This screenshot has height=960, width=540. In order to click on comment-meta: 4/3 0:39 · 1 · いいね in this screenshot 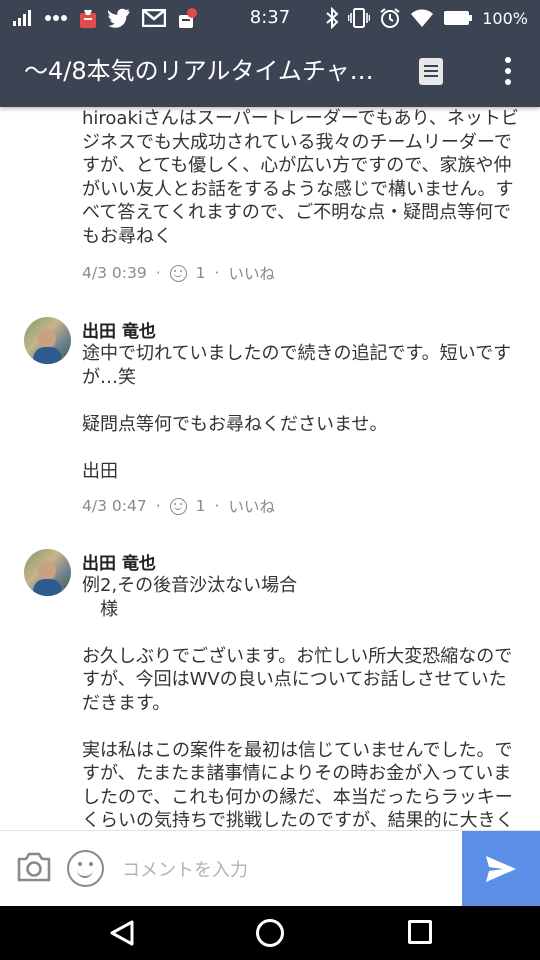, I will do `click(178, 273)`.